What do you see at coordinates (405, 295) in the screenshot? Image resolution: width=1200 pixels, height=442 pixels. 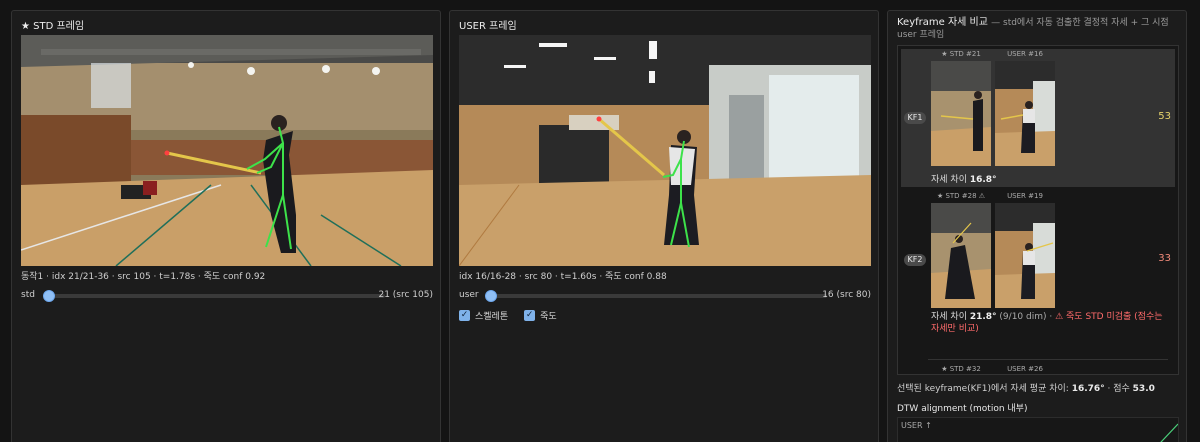 I see `std-slider-value: 21 (src 105)` at bounding box center [405, 295].